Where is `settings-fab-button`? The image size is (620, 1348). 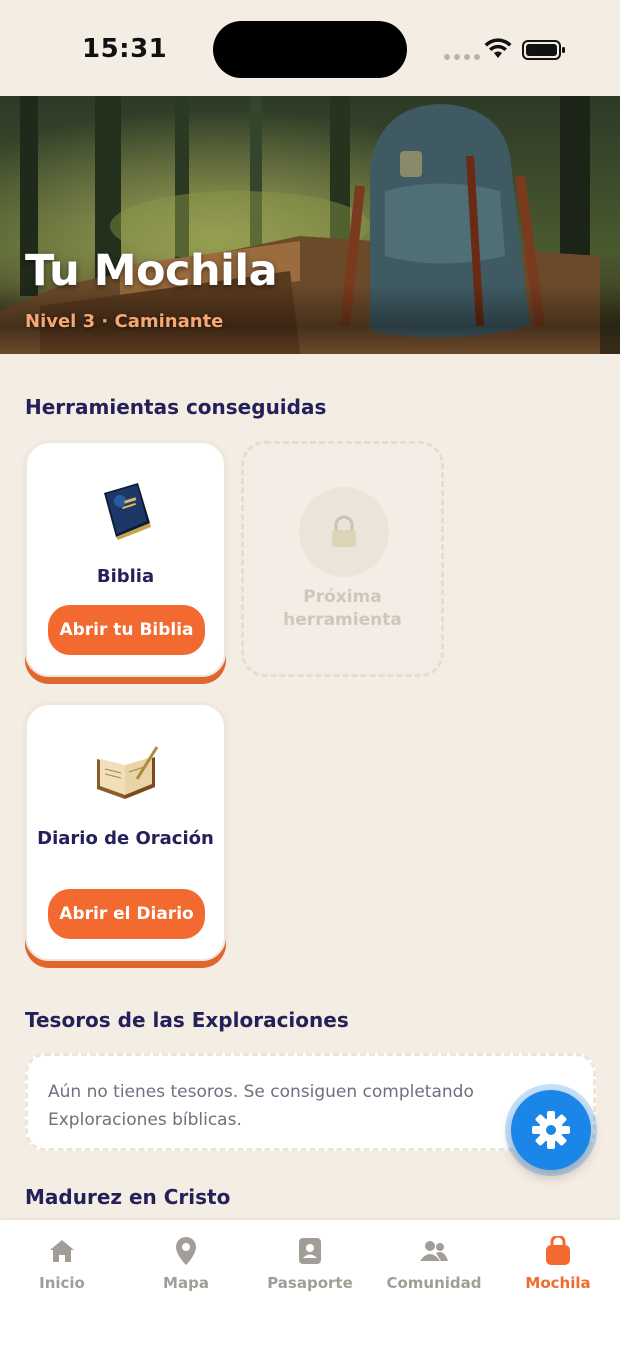
settings-fab-button is located at coordinates (551, 1130).